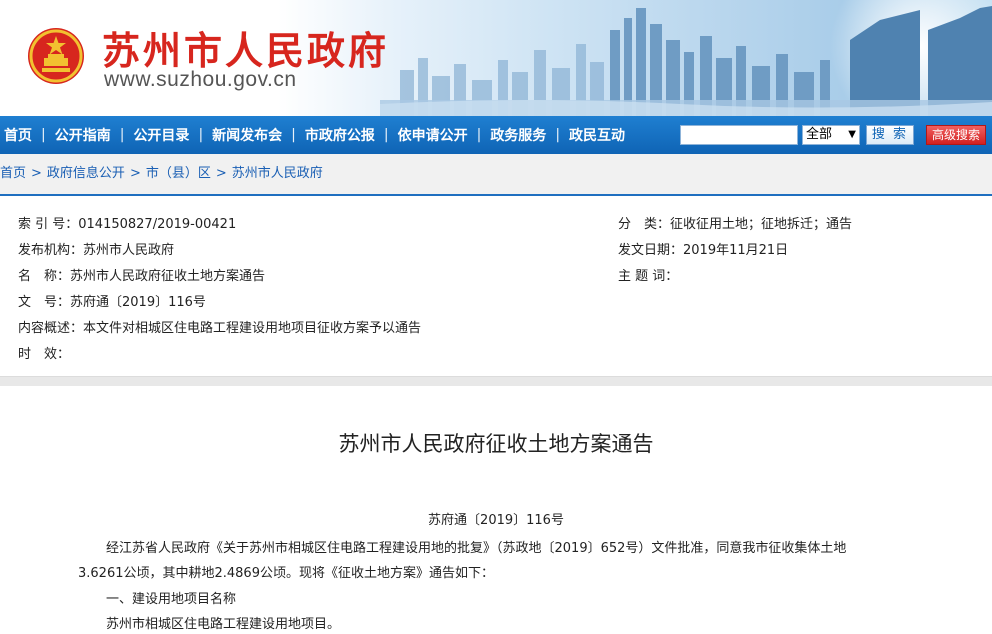  I want to click on nav-item-guide: 公开指南, so click(83, 135).